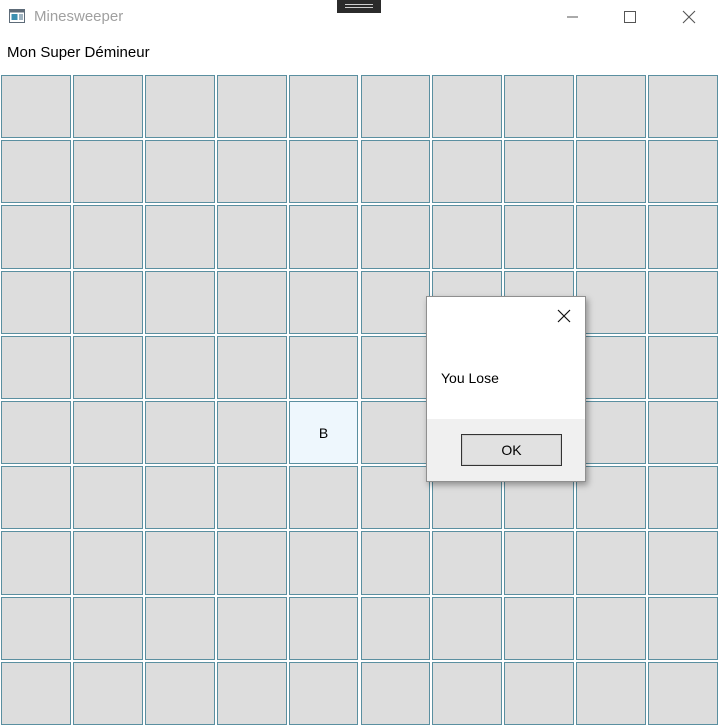  What do you see at coordinates (323, 433) in the screenshot?
I see `revealed-cell: B` at bounding box center [323, 433].